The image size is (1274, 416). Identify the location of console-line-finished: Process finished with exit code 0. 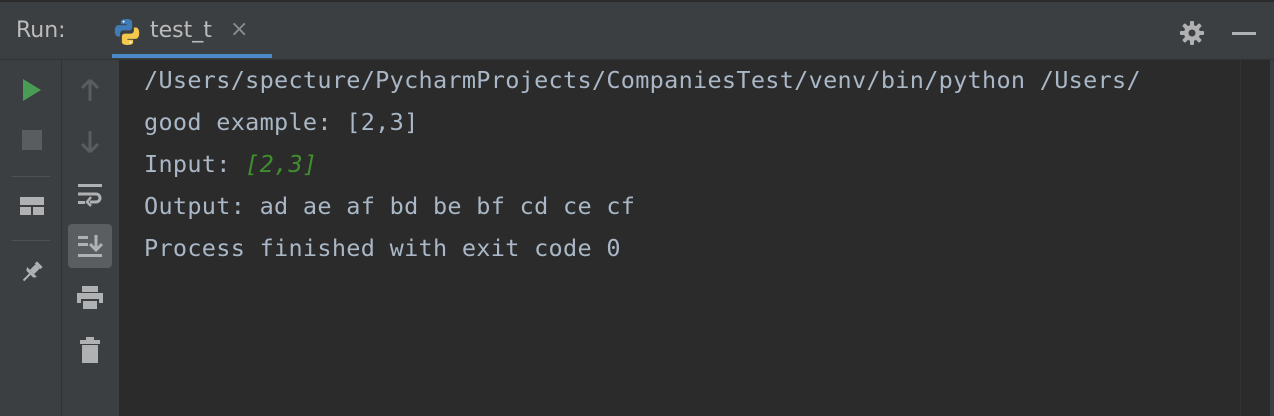
(382, 248).